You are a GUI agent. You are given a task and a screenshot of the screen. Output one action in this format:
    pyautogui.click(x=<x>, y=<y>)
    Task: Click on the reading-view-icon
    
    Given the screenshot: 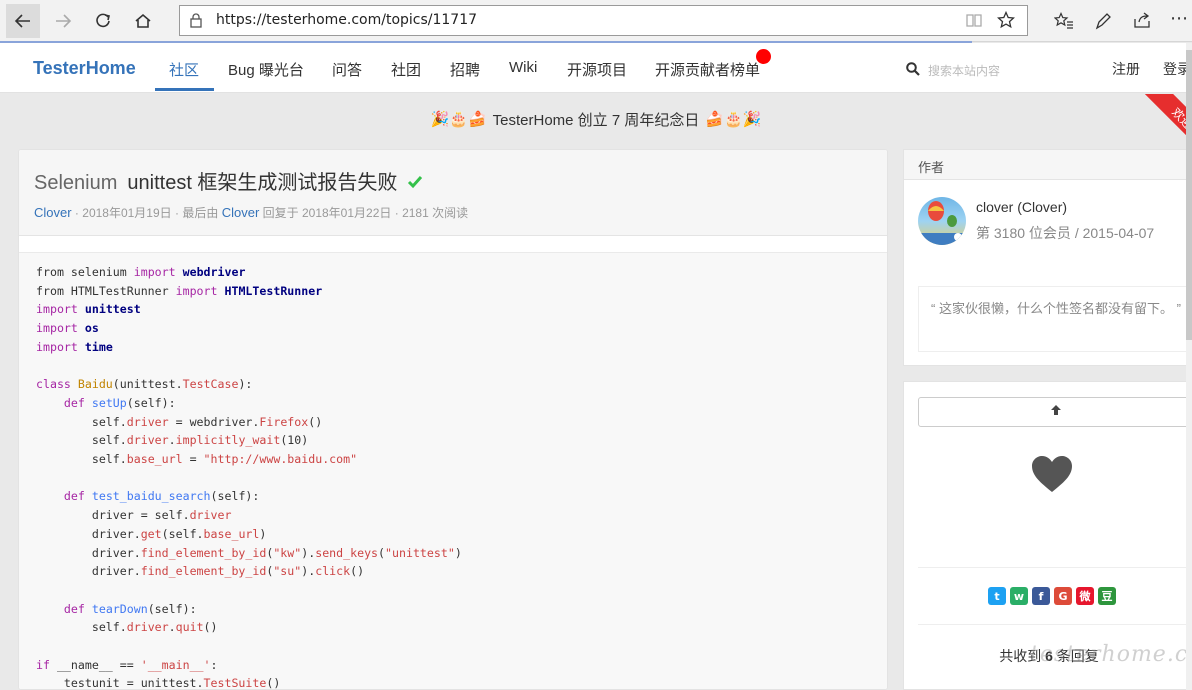 What is the action you would take?
    pyautogui.click(x=974, y=23)
    